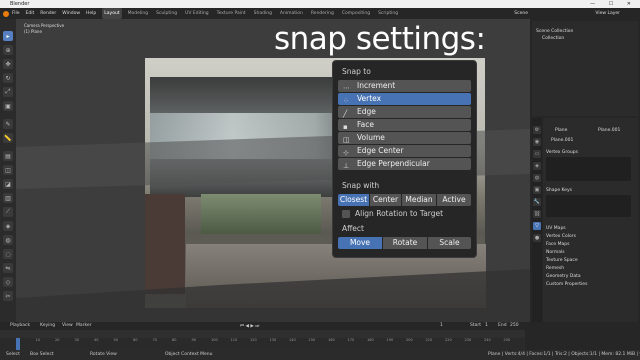 The image size is (640, 360). What do you see at coordinates (8, 226) in the screenshot?
I see `poly-build-tool-icon: ◈` at bounding box center [8, 226].